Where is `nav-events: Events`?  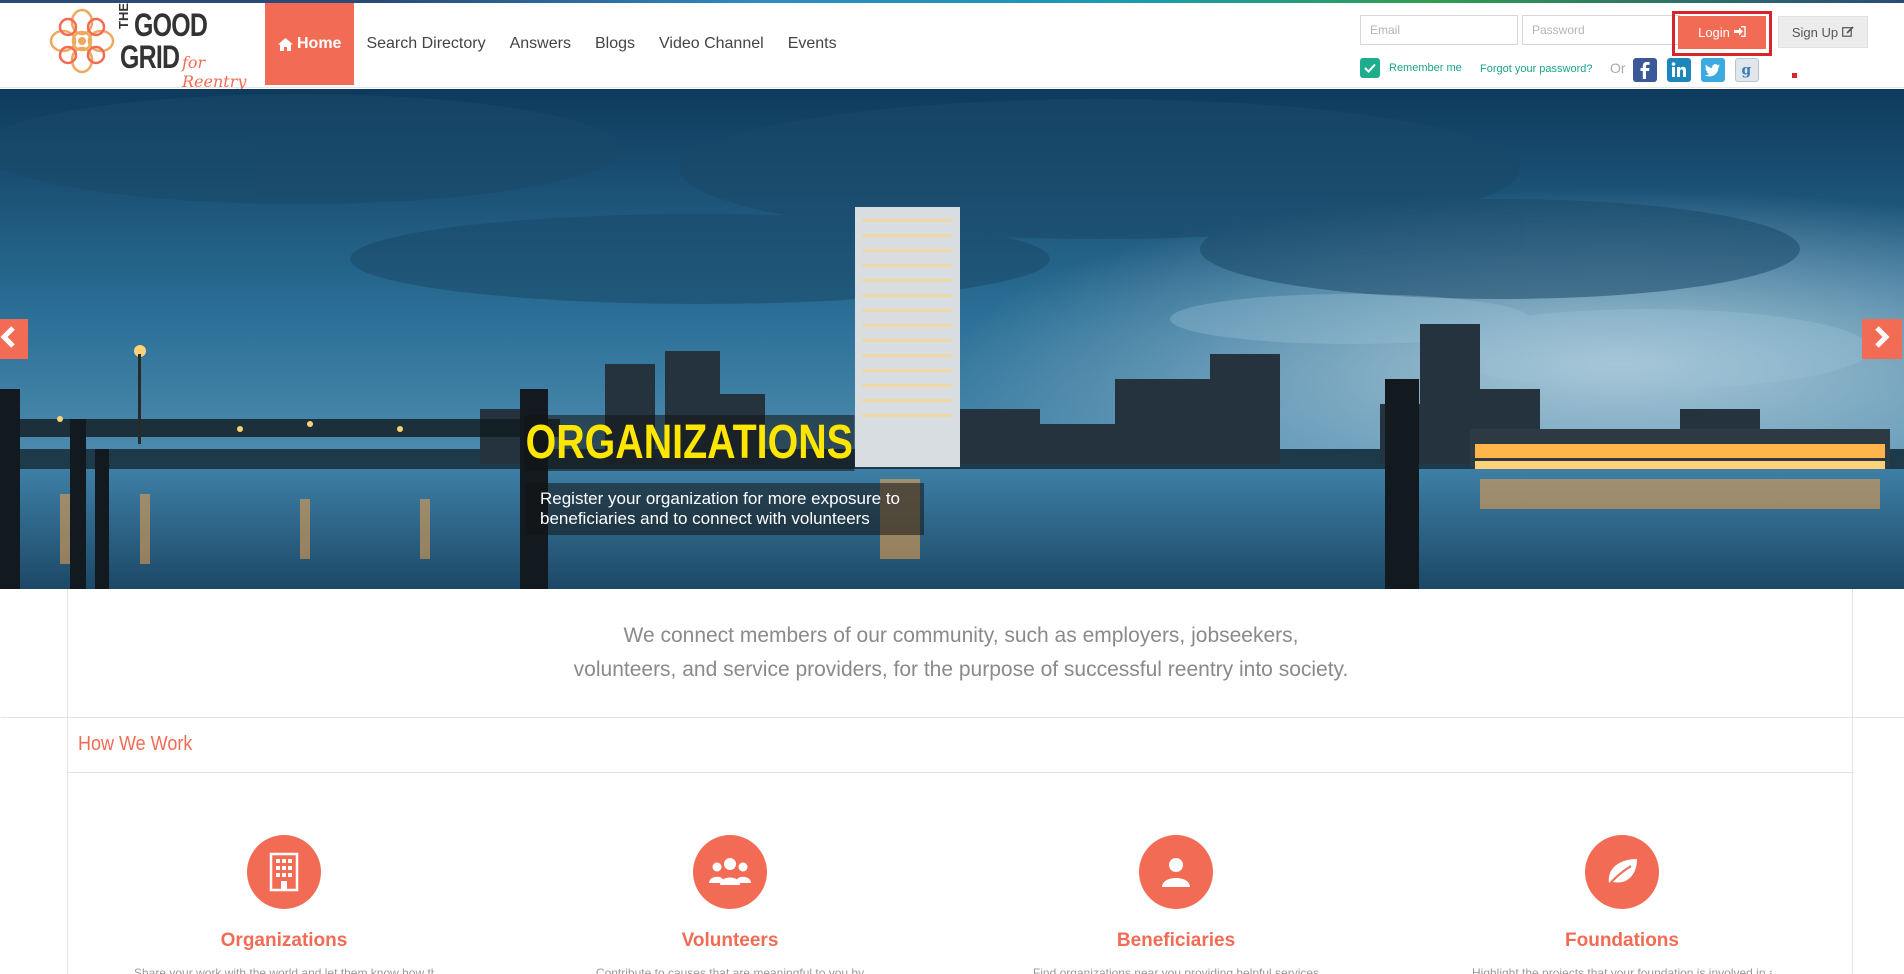 nav-events: Events is located at coordinates (812, 44).